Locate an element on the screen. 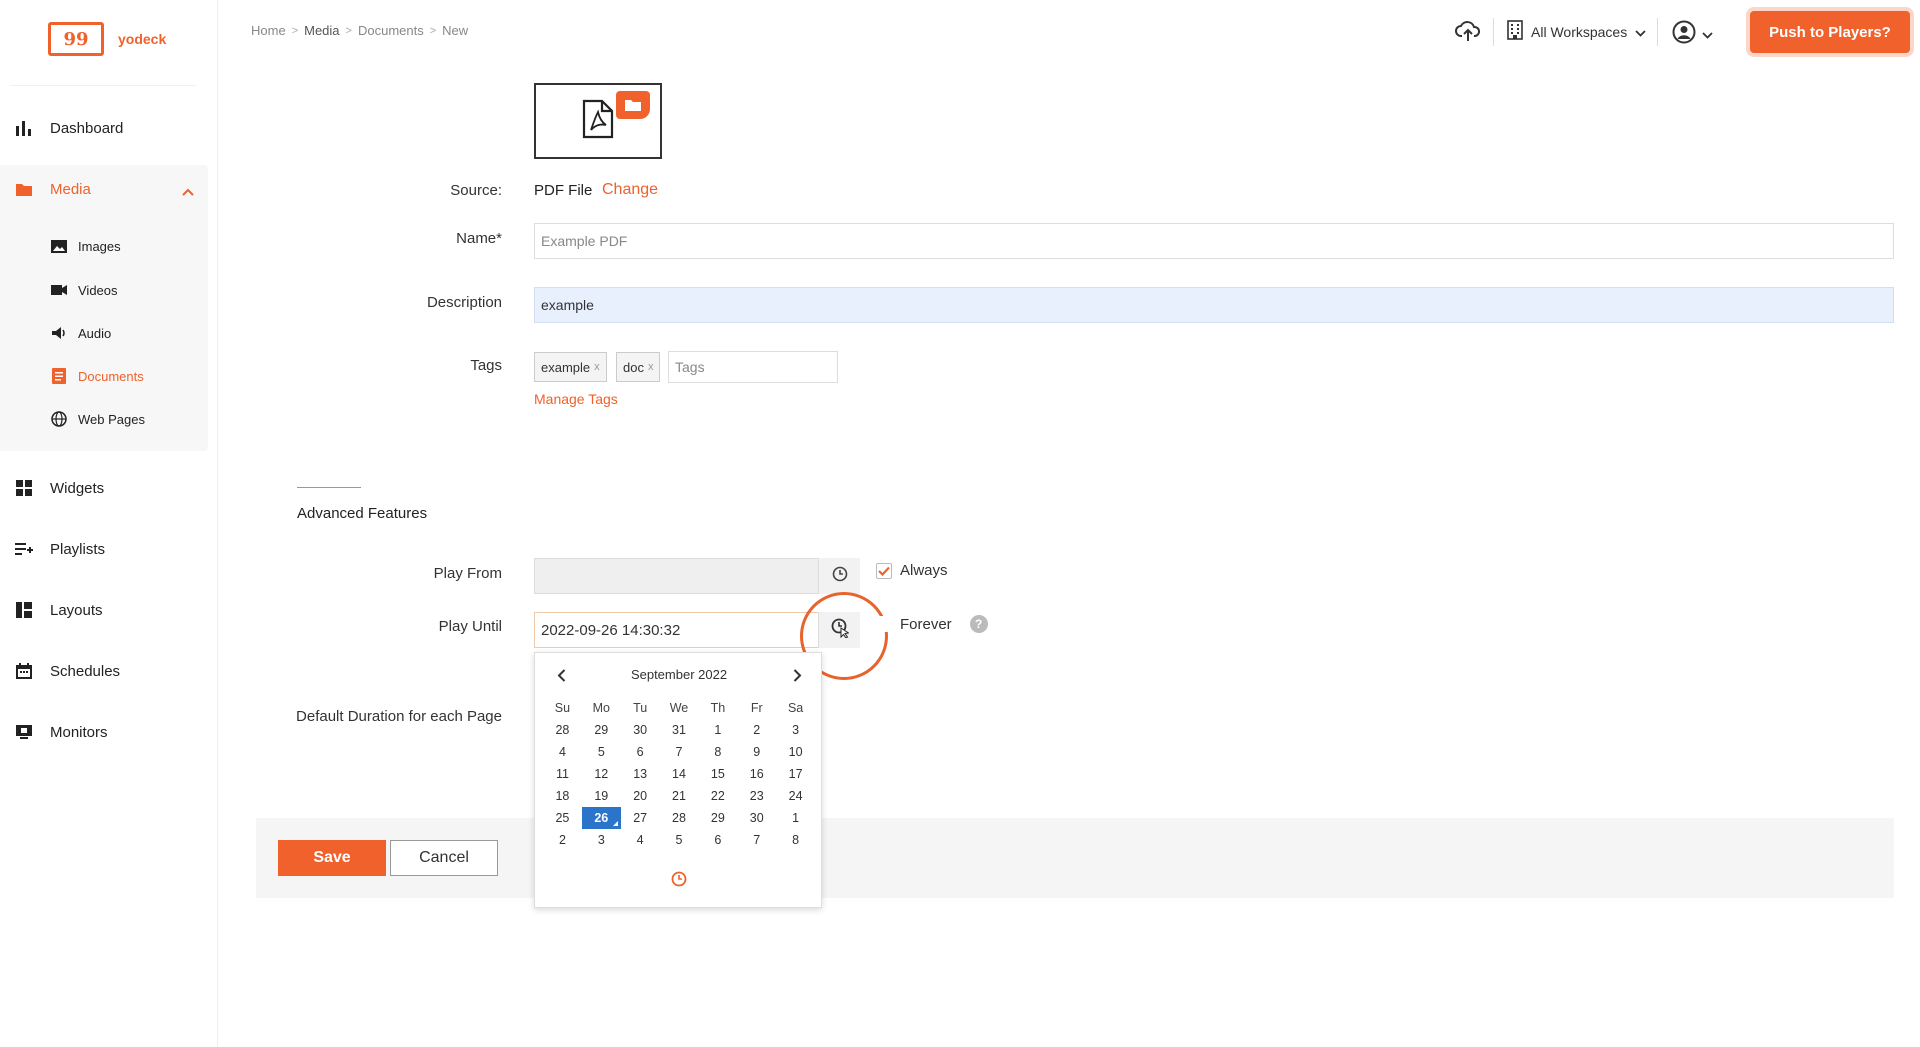 The height and width of the screenshot is (1047, 1920). weekday-label: Fr is located at coordinates (756, 708).